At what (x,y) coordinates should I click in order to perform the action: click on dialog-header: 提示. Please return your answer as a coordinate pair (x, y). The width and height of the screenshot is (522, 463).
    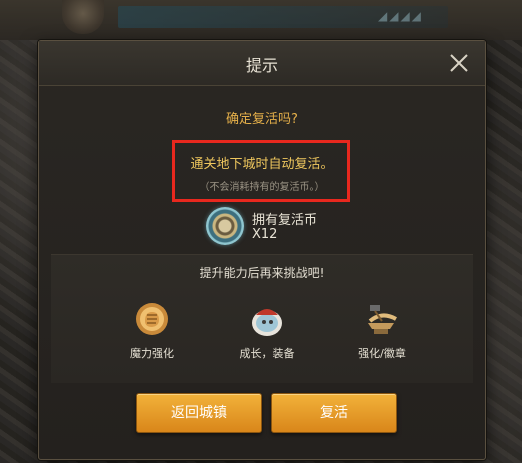
    Looking at the image, I should click on (262, 63).